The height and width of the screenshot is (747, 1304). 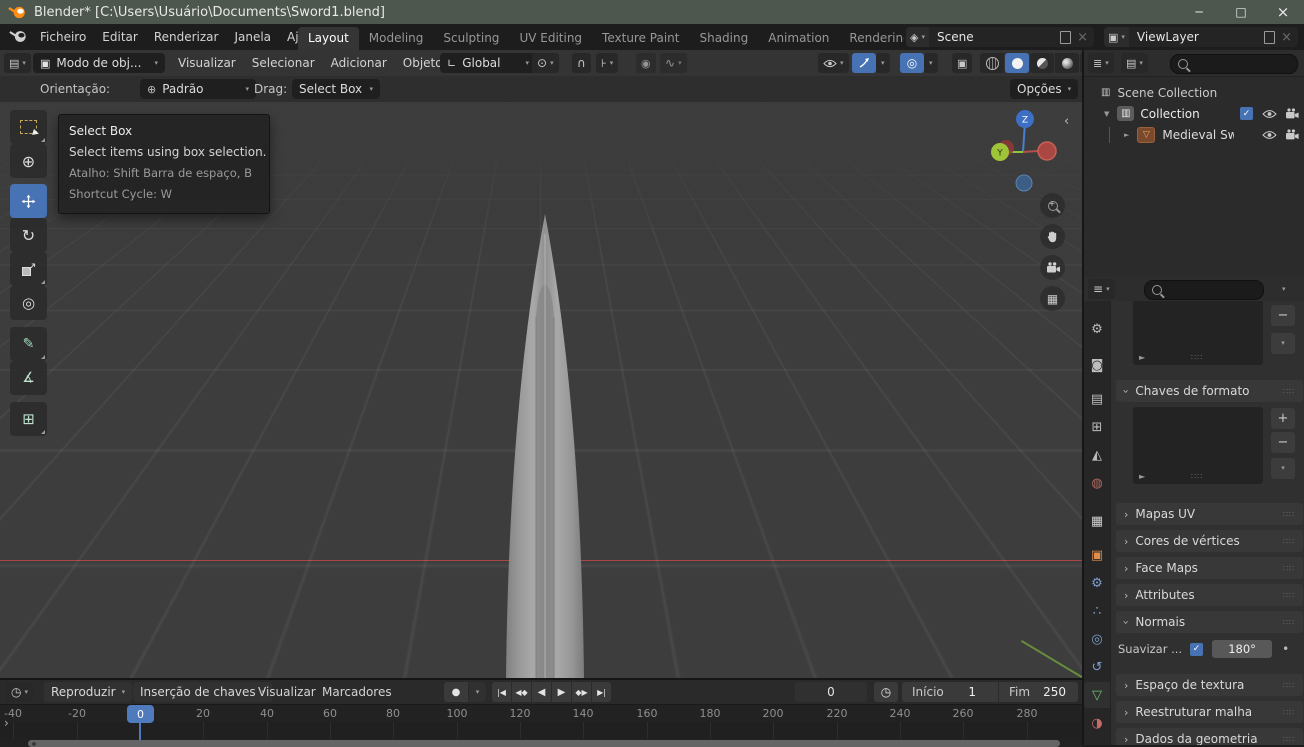 What do you see at coordinates (1242, 649) in the screenshot?
I see `auto-smooth-angle-field: 180°` at bounding box center [1242, 649].